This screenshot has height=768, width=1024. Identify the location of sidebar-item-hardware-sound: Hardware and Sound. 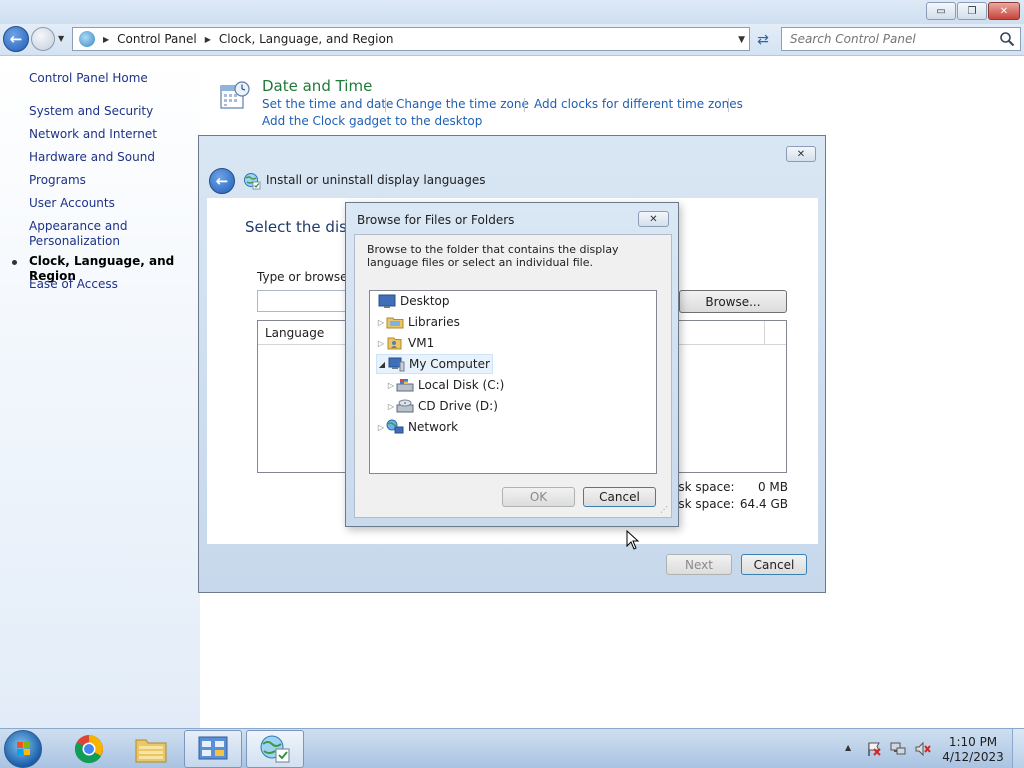
(92, 157).